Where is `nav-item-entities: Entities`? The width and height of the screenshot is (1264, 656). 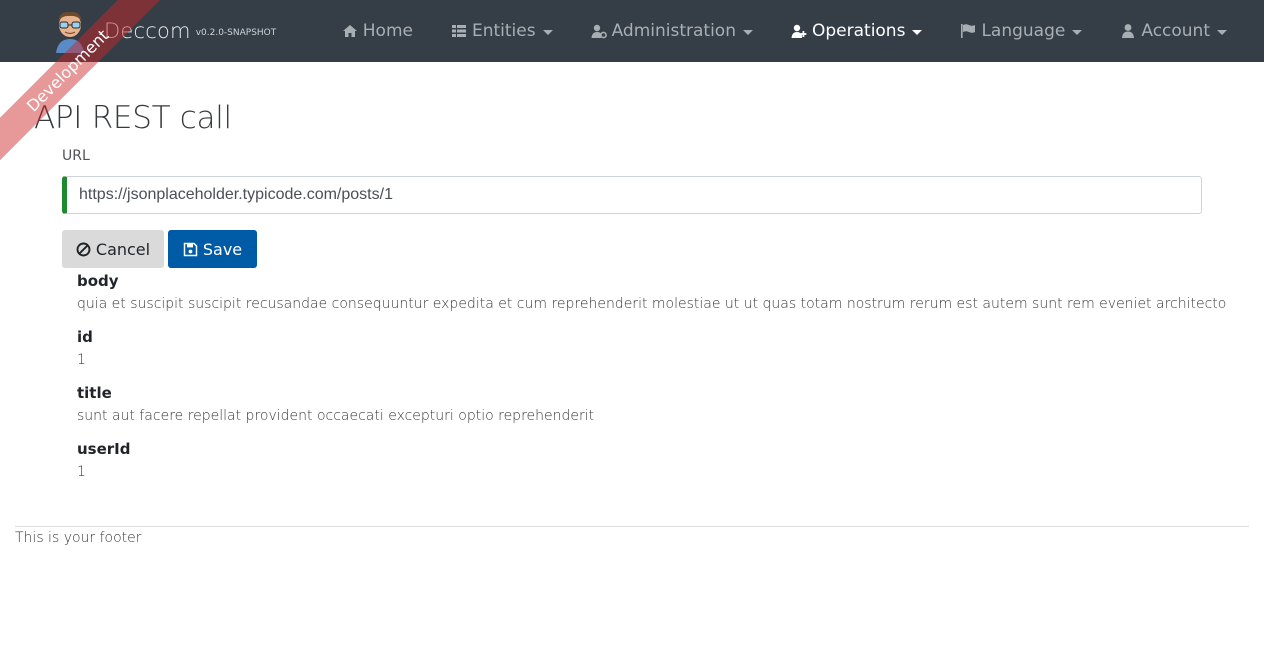 nav-item-entities: Entities is located at coordinates (502, 31).